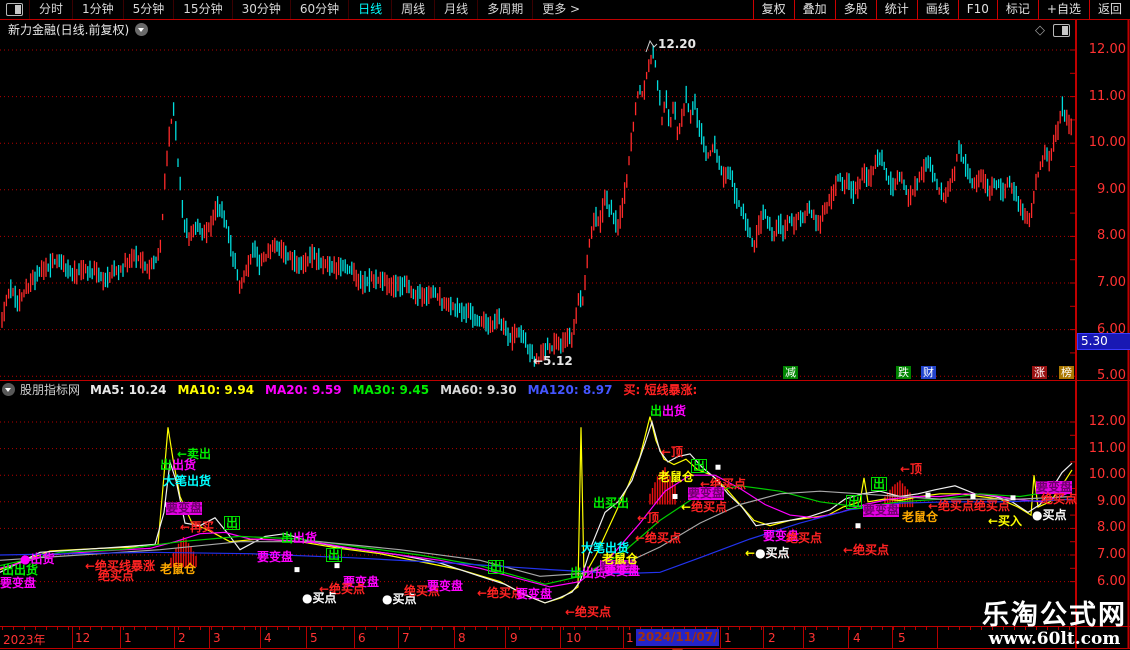 The image size is (1130, 650). Describe the element at coordinates (773, 9) in the screenshot. I see `toolbar-button-复权: 复权` at that location.